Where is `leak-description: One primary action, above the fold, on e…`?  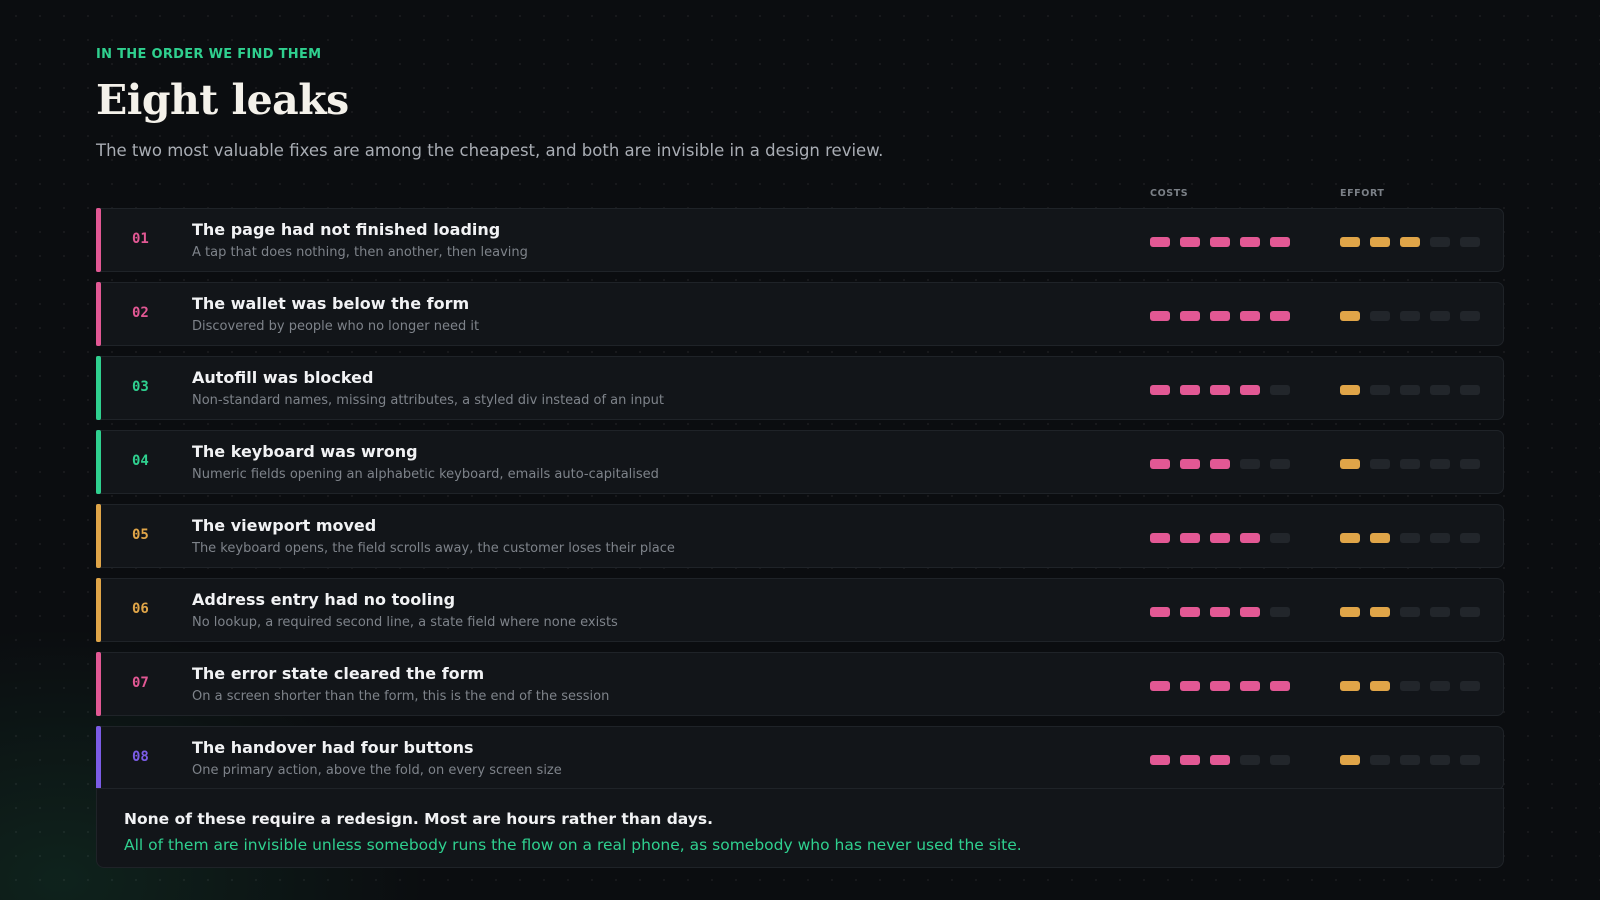
leak-description: One primary action, above the fold, on e… is located at coordinates (377, 770).